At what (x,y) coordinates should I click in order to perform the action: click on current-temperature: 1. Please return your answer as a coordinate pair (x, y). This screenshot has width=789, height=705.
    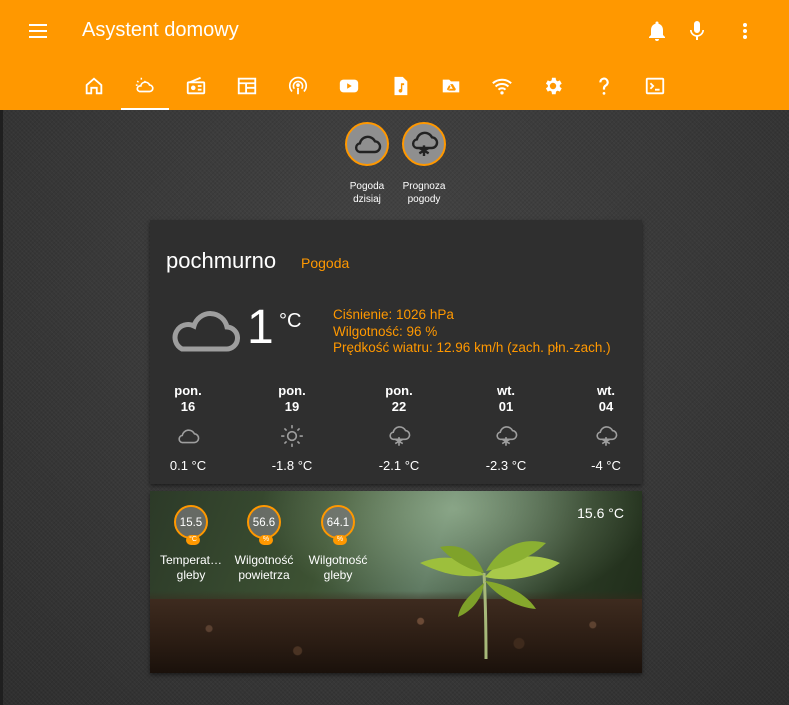
    Looking at the image, I should click on (260, 327).